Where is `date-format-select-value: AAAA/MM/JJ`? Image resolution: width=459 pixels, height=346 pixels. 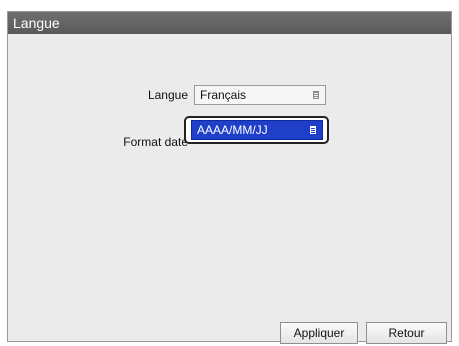 date-format-select-value: AAAA/MM/JJ is located at coordinates (232, 130).